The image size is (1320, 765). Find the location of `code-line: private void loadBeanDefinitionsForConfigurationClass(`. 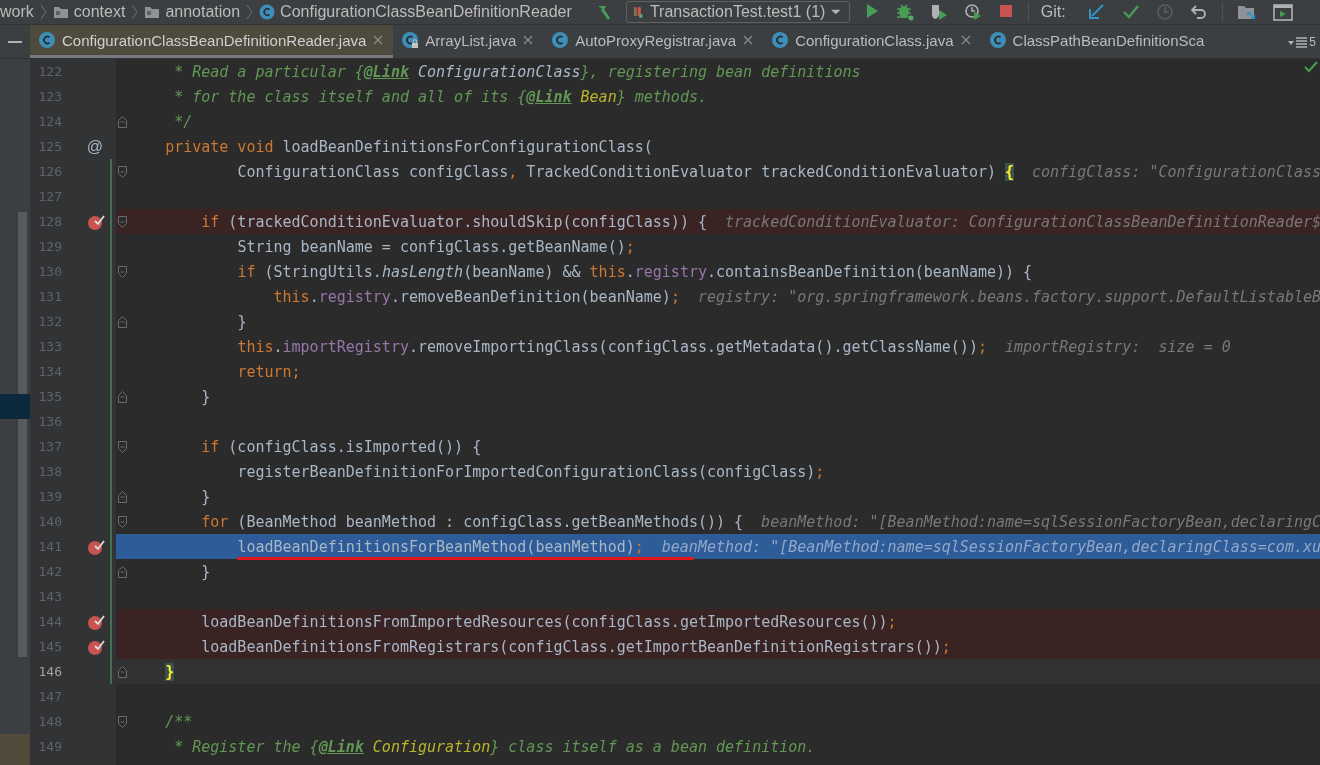

code-line: private void loadBeanDefinitionsForConfigurationClass( is located at coordinates (409, 146).